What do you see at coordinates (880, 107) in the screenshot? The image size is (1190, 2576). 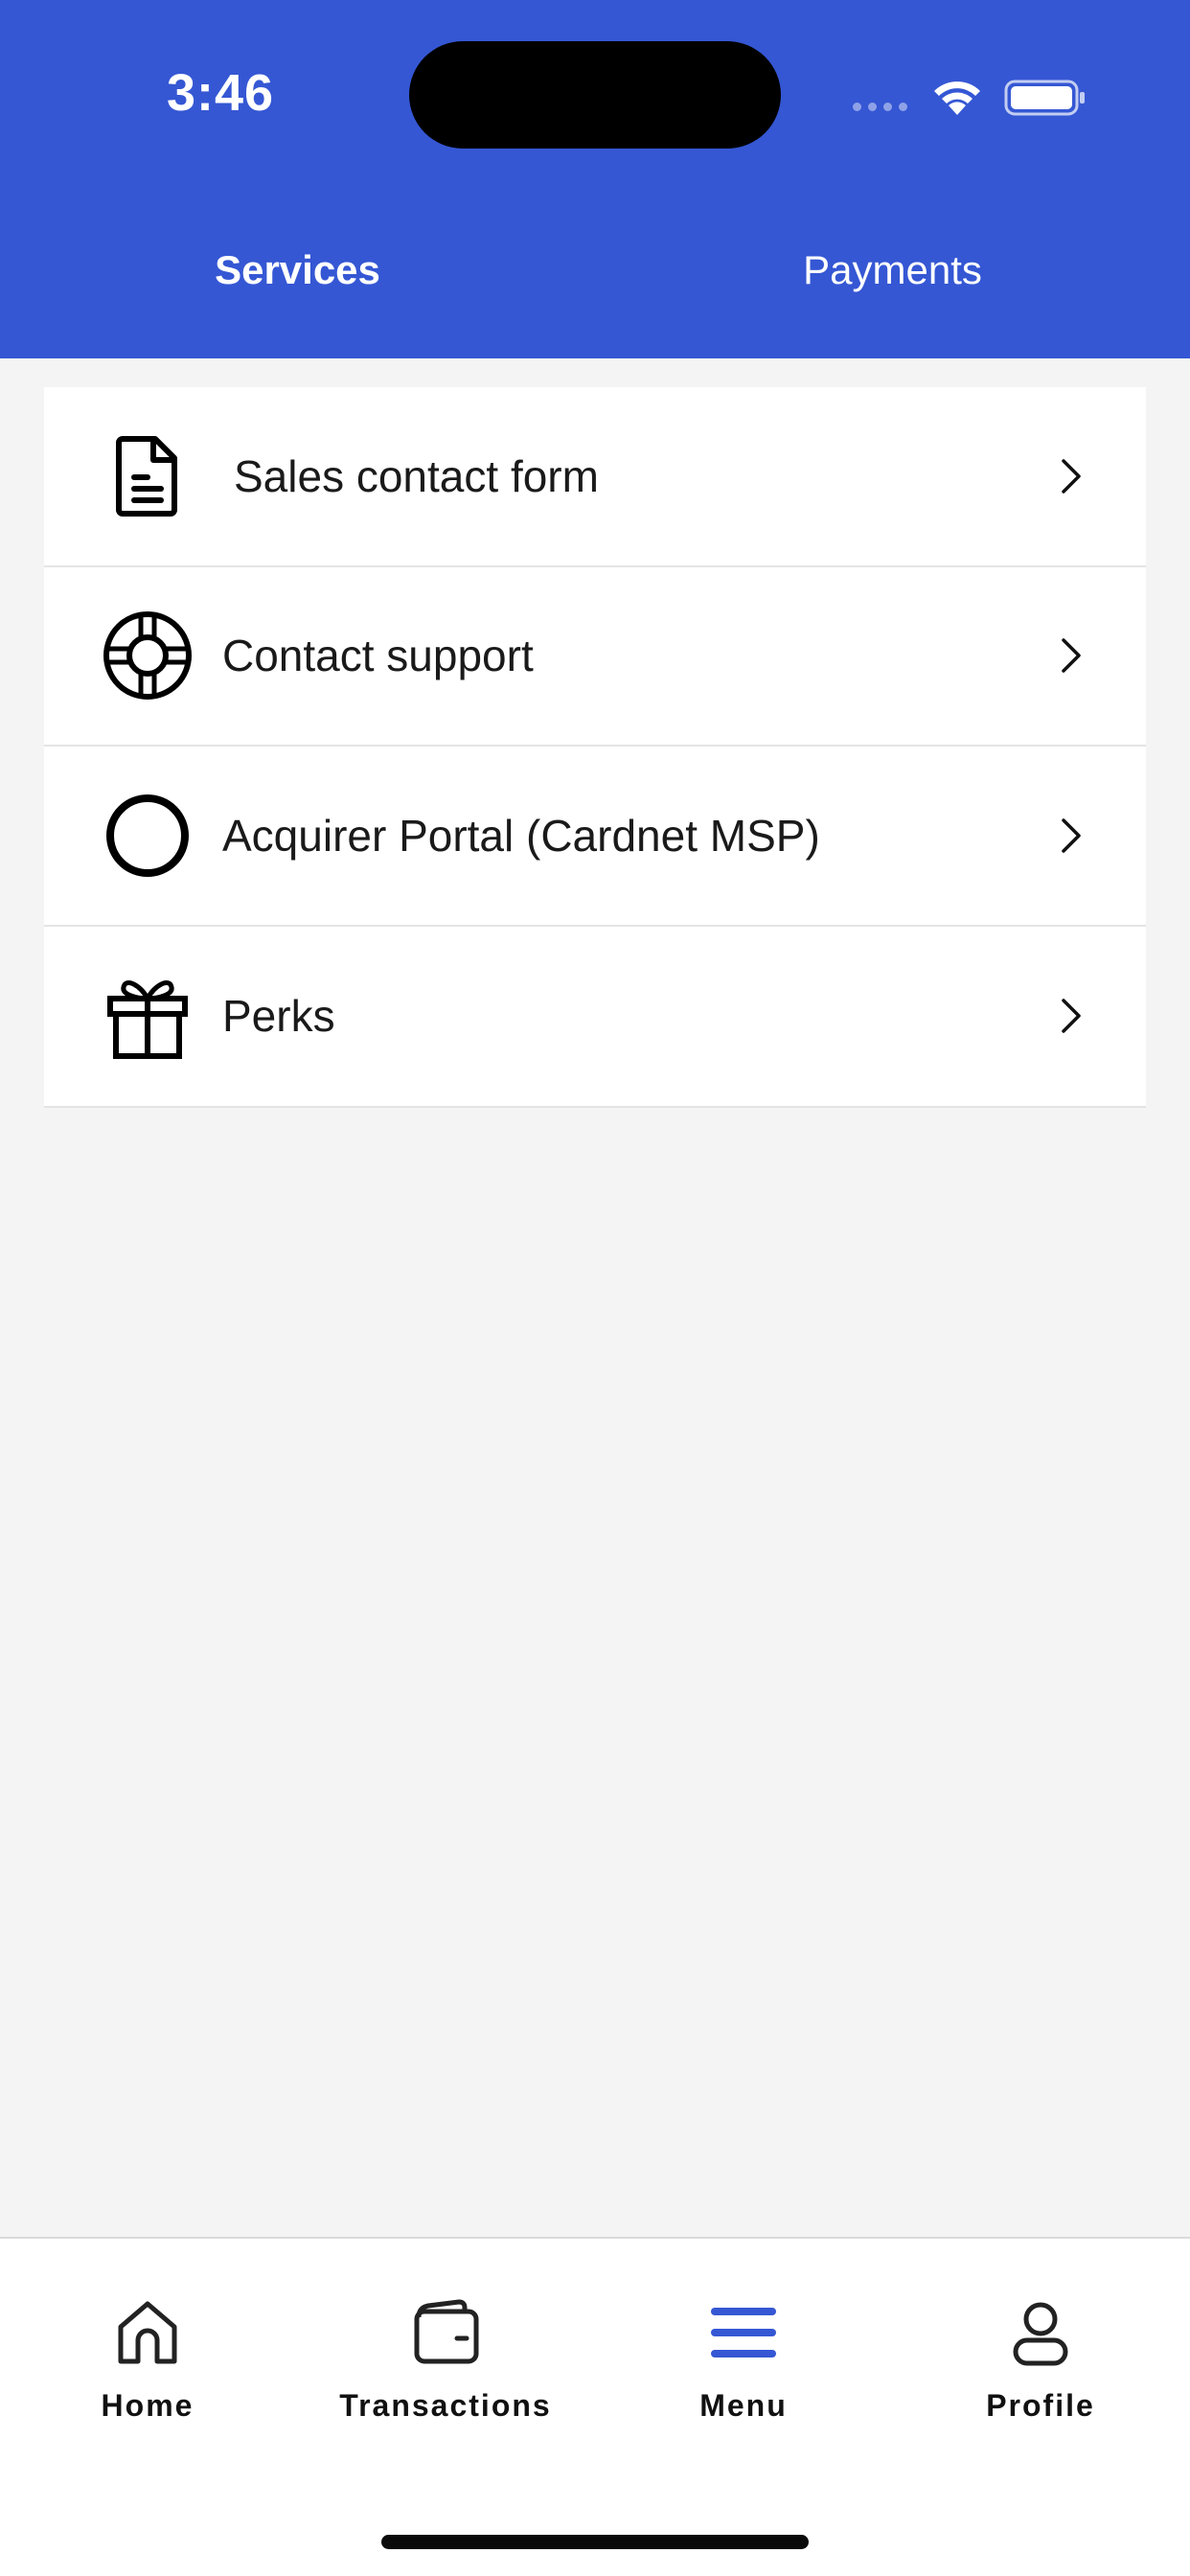 I see `cellular-signal-icon` at bounding box center [880, 107].